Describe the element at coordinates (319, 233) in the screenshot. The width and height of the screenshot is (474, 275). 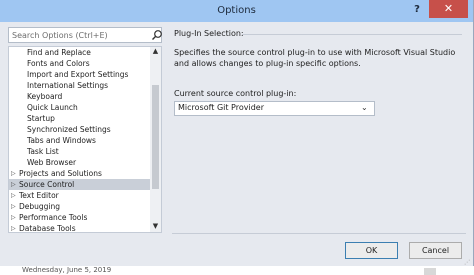
I see `footer-divider` at that location.